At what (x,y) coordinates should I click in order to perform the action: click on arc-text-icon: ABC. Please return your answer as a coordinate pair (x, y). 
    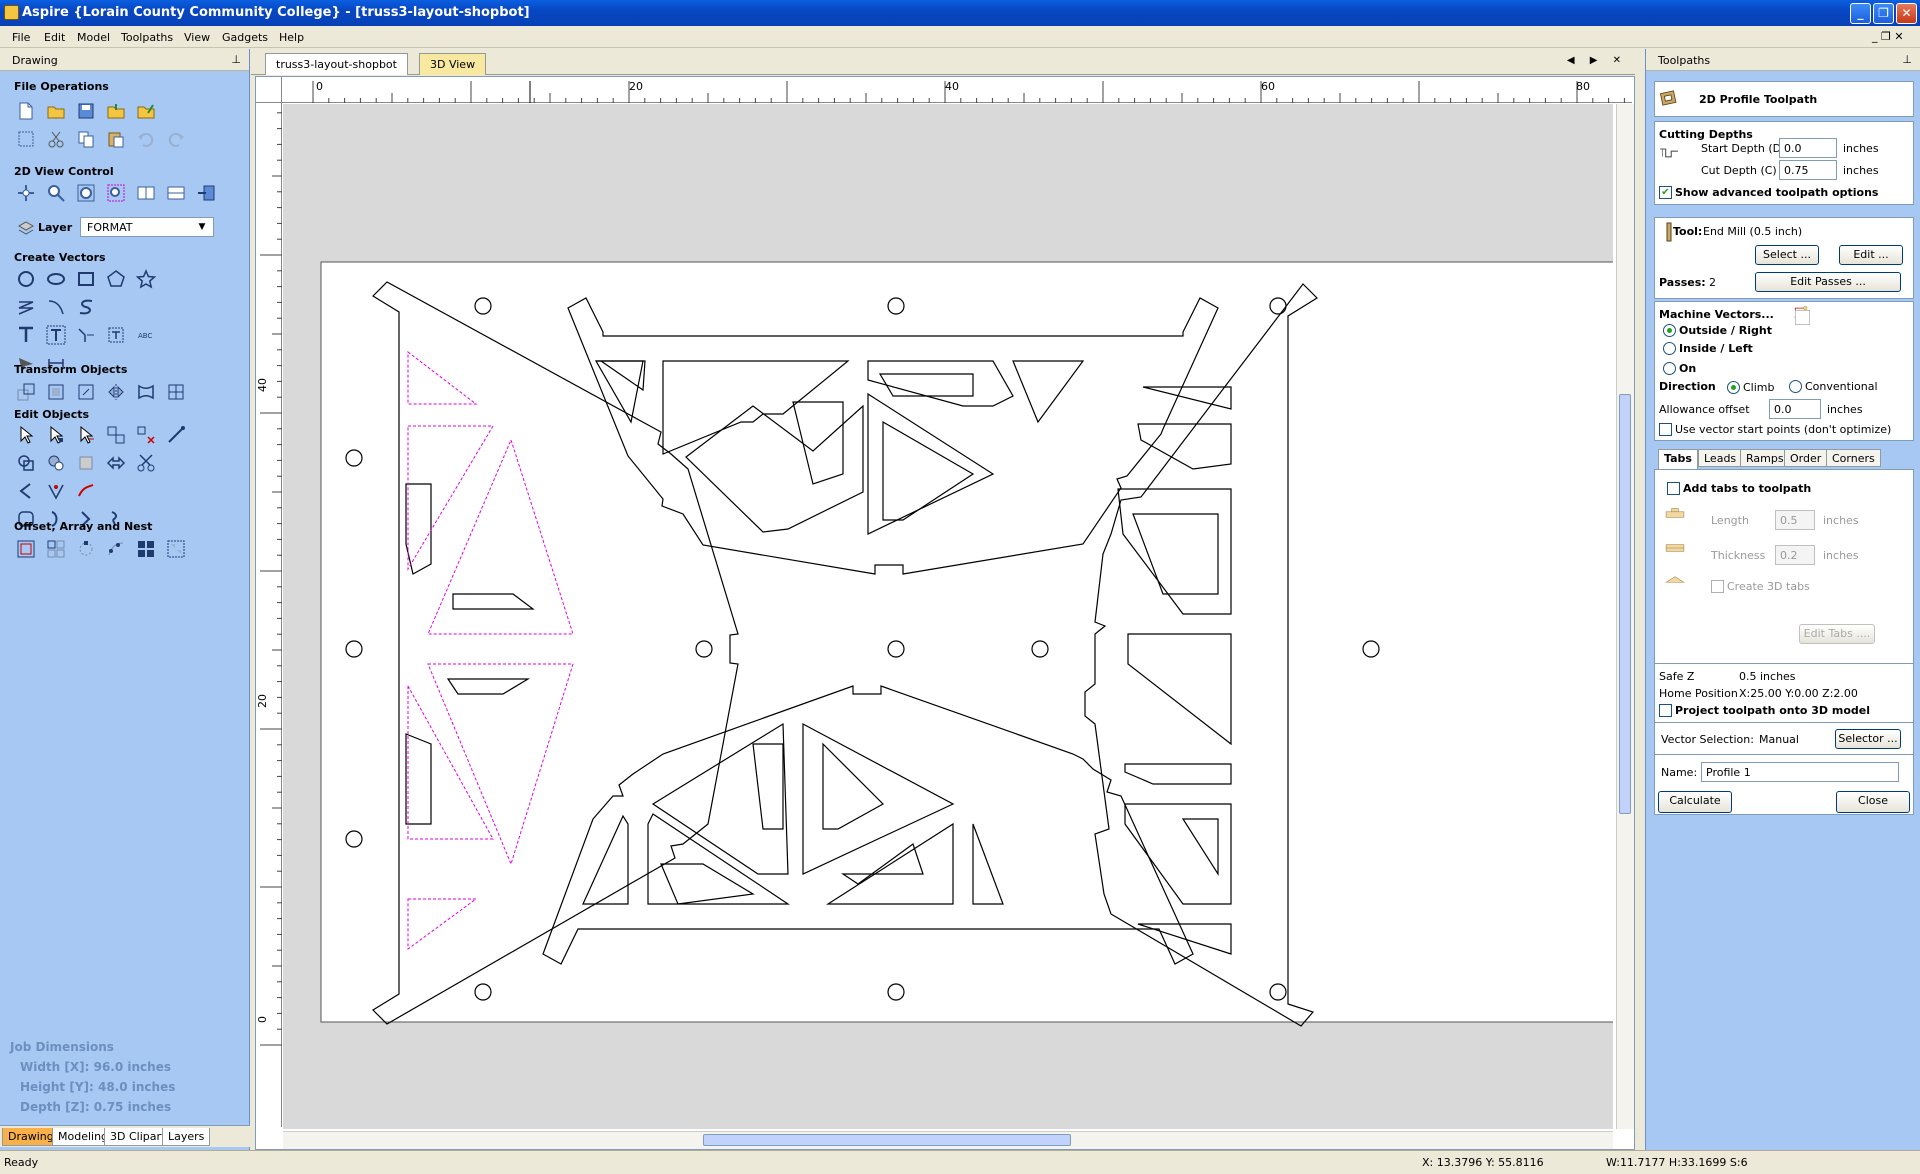
    Looking at the image, I should click on (146, 335).